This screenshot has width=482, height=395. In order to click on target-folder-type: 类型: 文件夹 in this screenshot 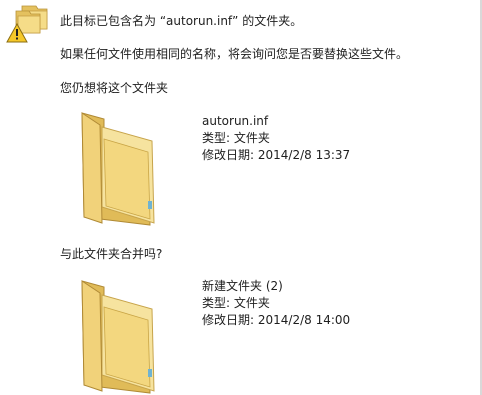, I will do `click(276, 303)`.